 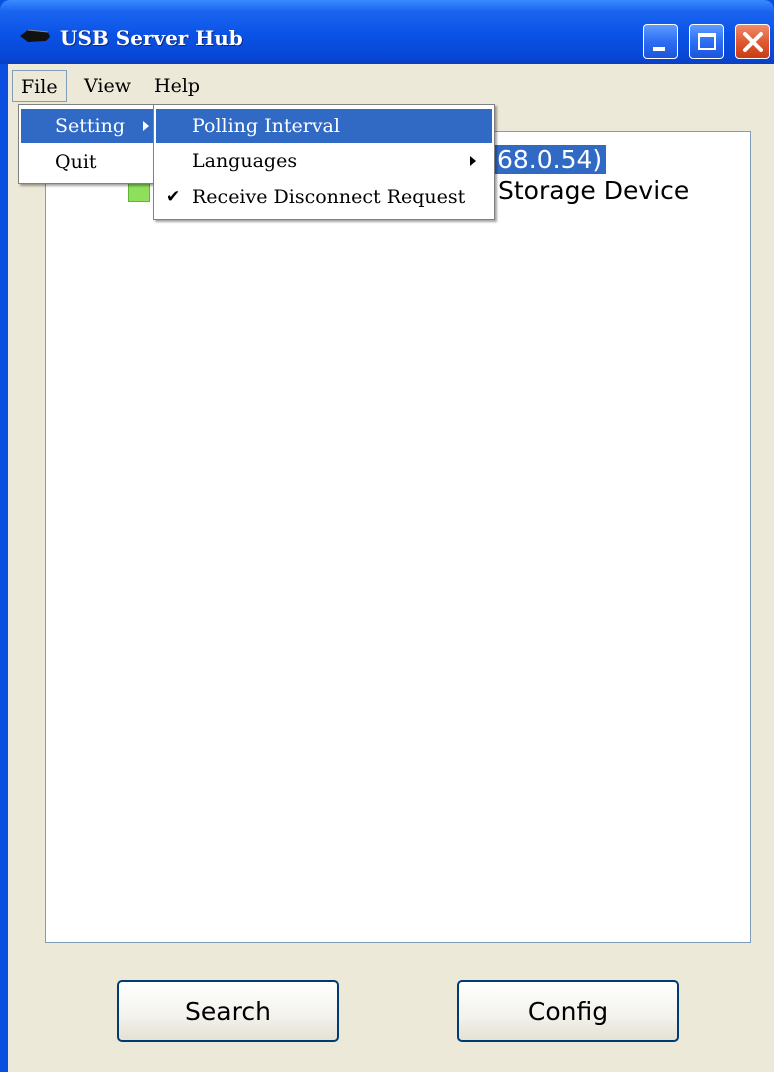 I want to click on close-button, so click(x=752, y=41).